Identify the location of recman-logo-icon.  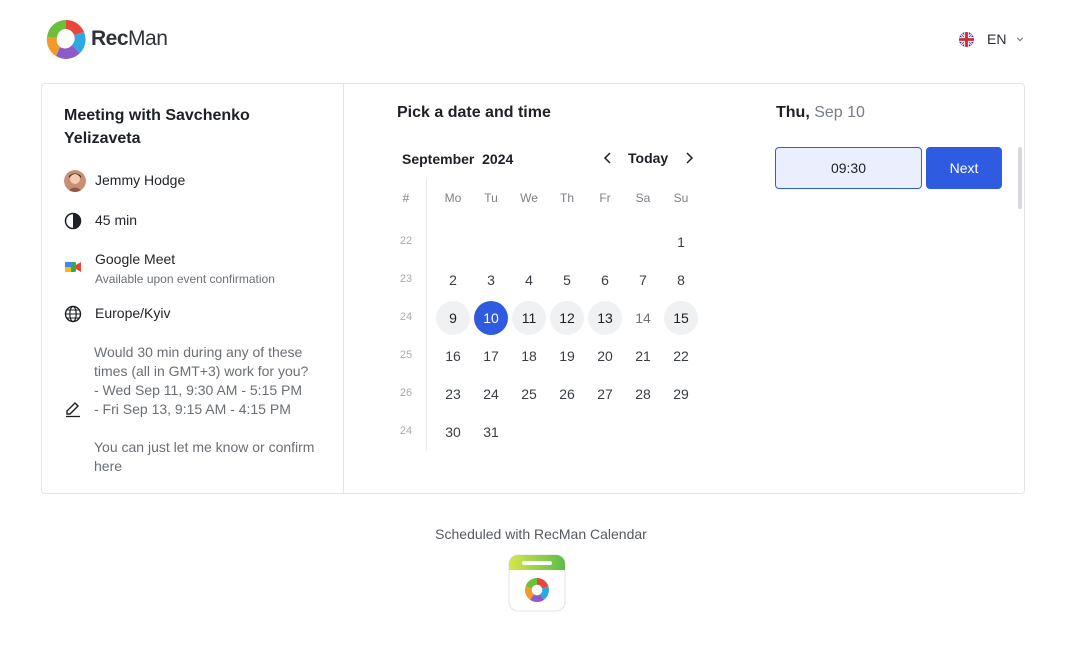
(66, 39).